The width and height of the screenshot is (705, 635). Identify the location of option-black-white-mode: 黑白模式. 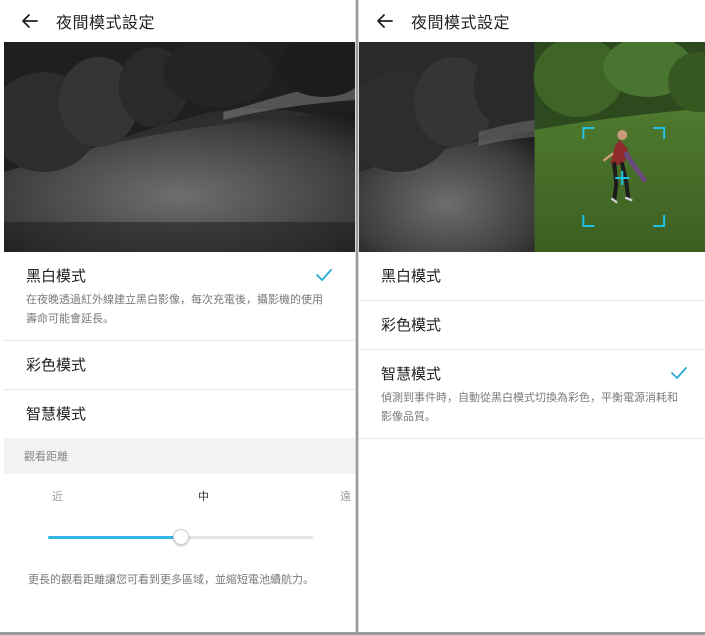
(532, 276).